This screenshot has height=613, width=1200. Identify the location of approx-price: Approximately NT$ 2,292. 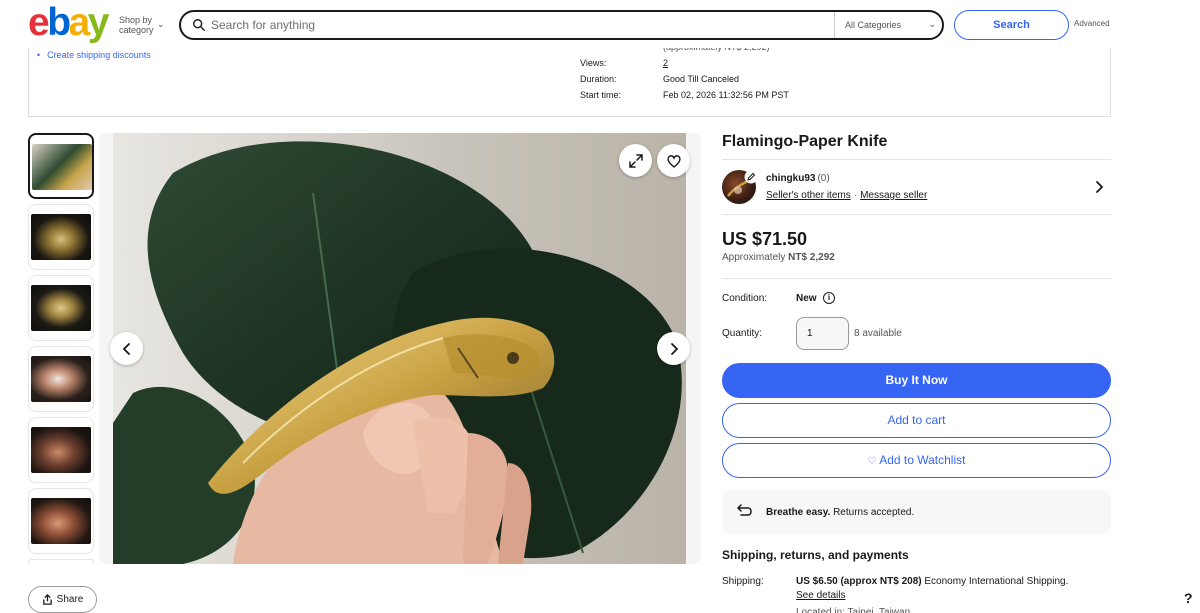
(778, 257).